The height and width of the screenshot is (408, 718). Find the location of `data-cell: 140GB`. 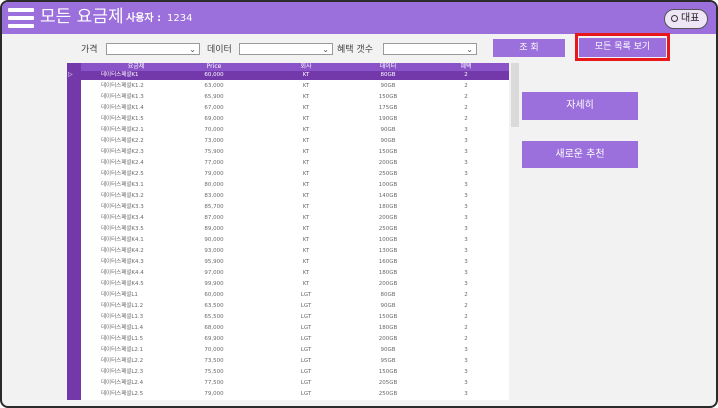

data-cell: 140GB is located at coordinates (388, 196).